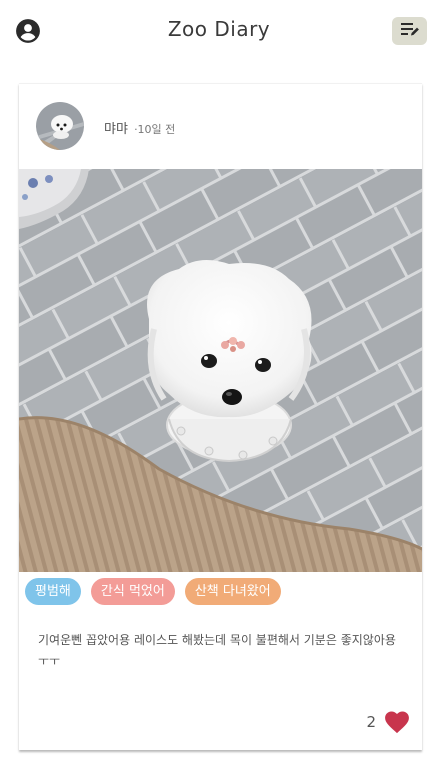 The width and height of the screenshot is (438, 781). What do you see at coordinates (220, 126) in the screenshot?
I see `post-header: 먀먀 ·10일 전` at bounding box center [220, 126].